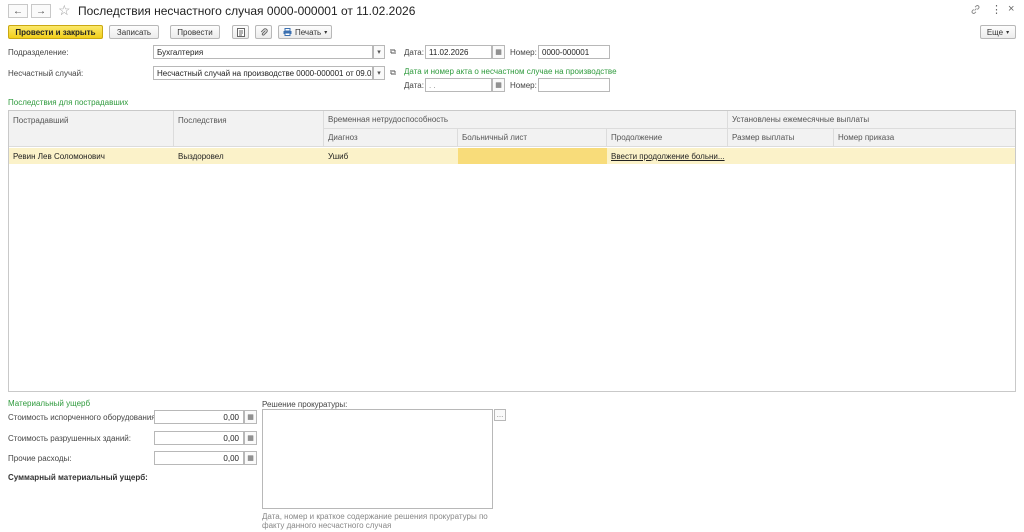 Image resolution: width=1024 pixels, height=532 pixels. Describe the element at coordinates (391, 138) in the screenshot. I see `col-header-diagnosis: Диагноз` at that location.